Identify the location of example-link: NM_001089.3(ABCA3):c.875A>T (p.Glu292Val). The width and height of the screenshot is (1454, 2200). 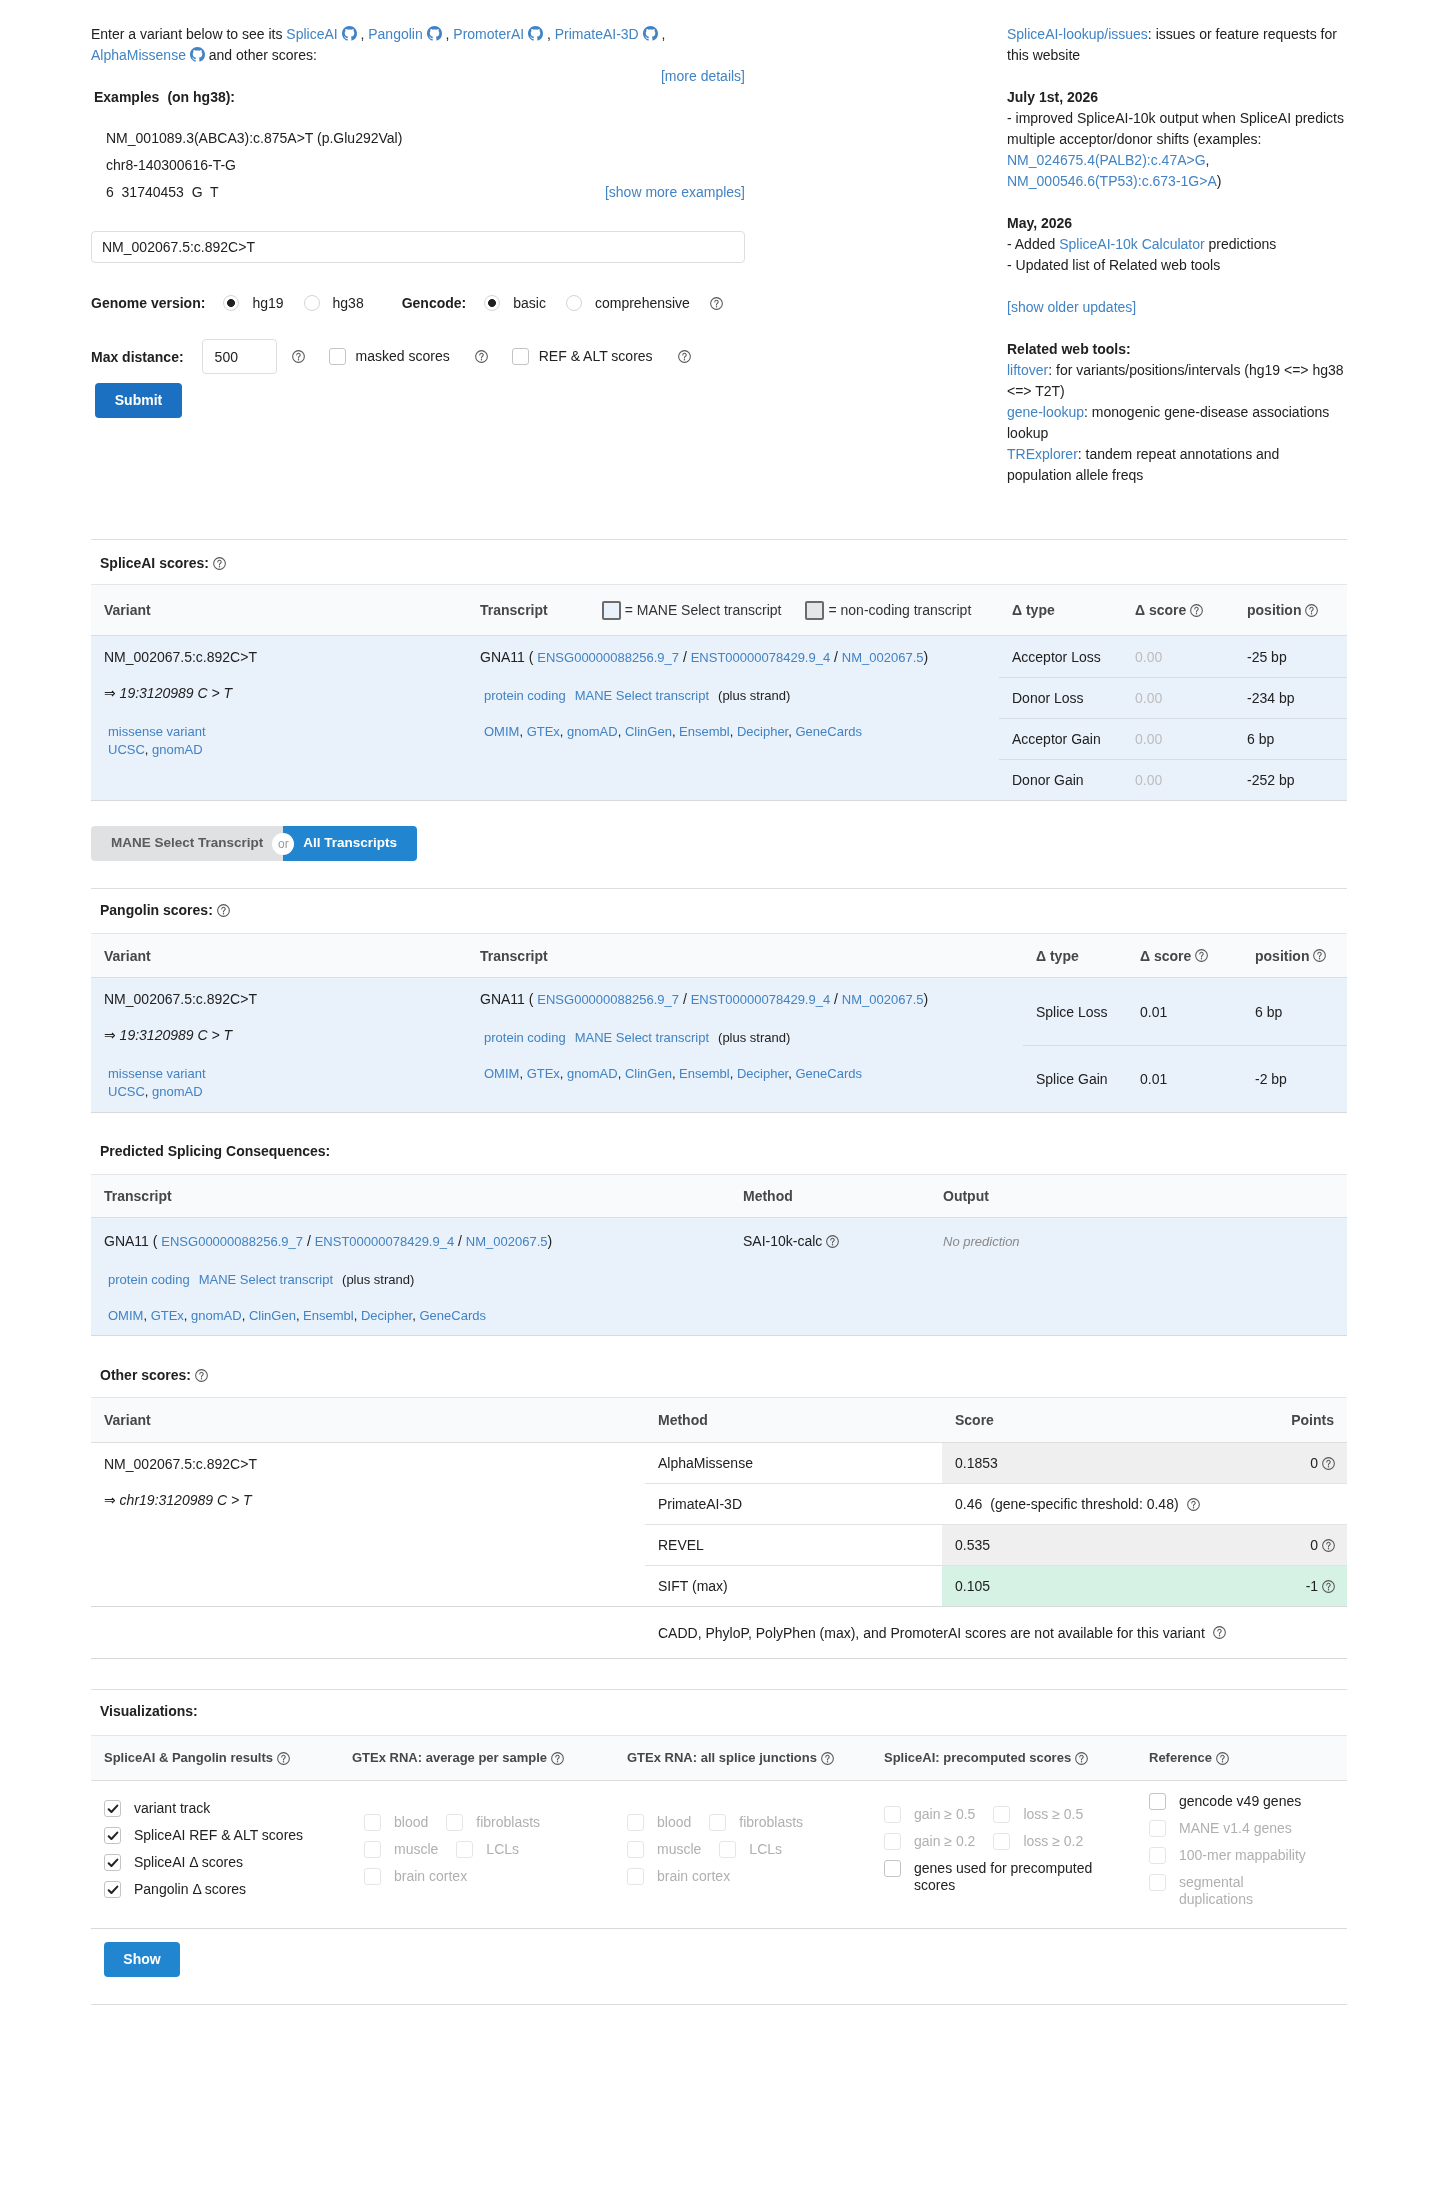
(254, 138).